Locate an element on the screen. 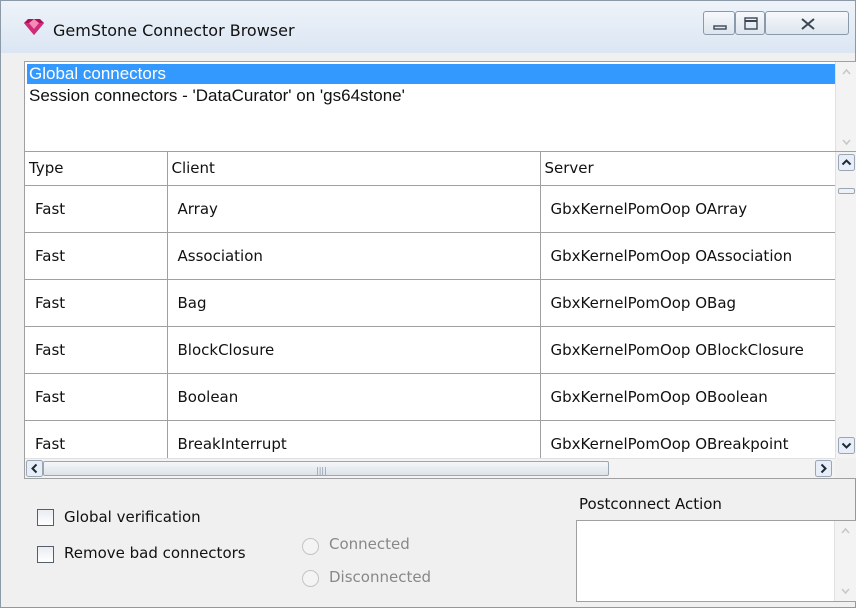 This screenshot has height=608, width=856. connected-radio is located at coordinates (310, 546).